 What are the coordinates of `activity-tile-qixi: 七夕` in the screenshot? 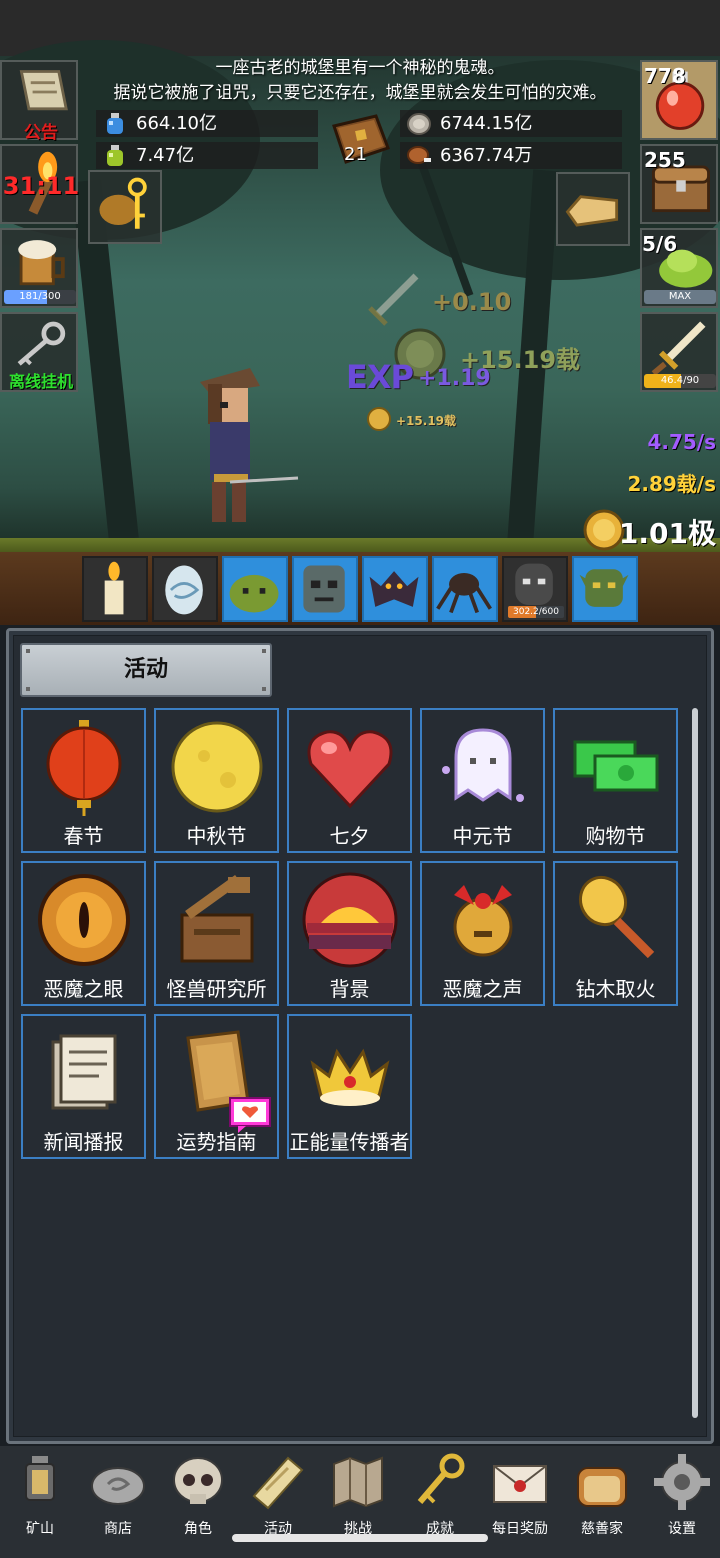 It's located at (349, 780).